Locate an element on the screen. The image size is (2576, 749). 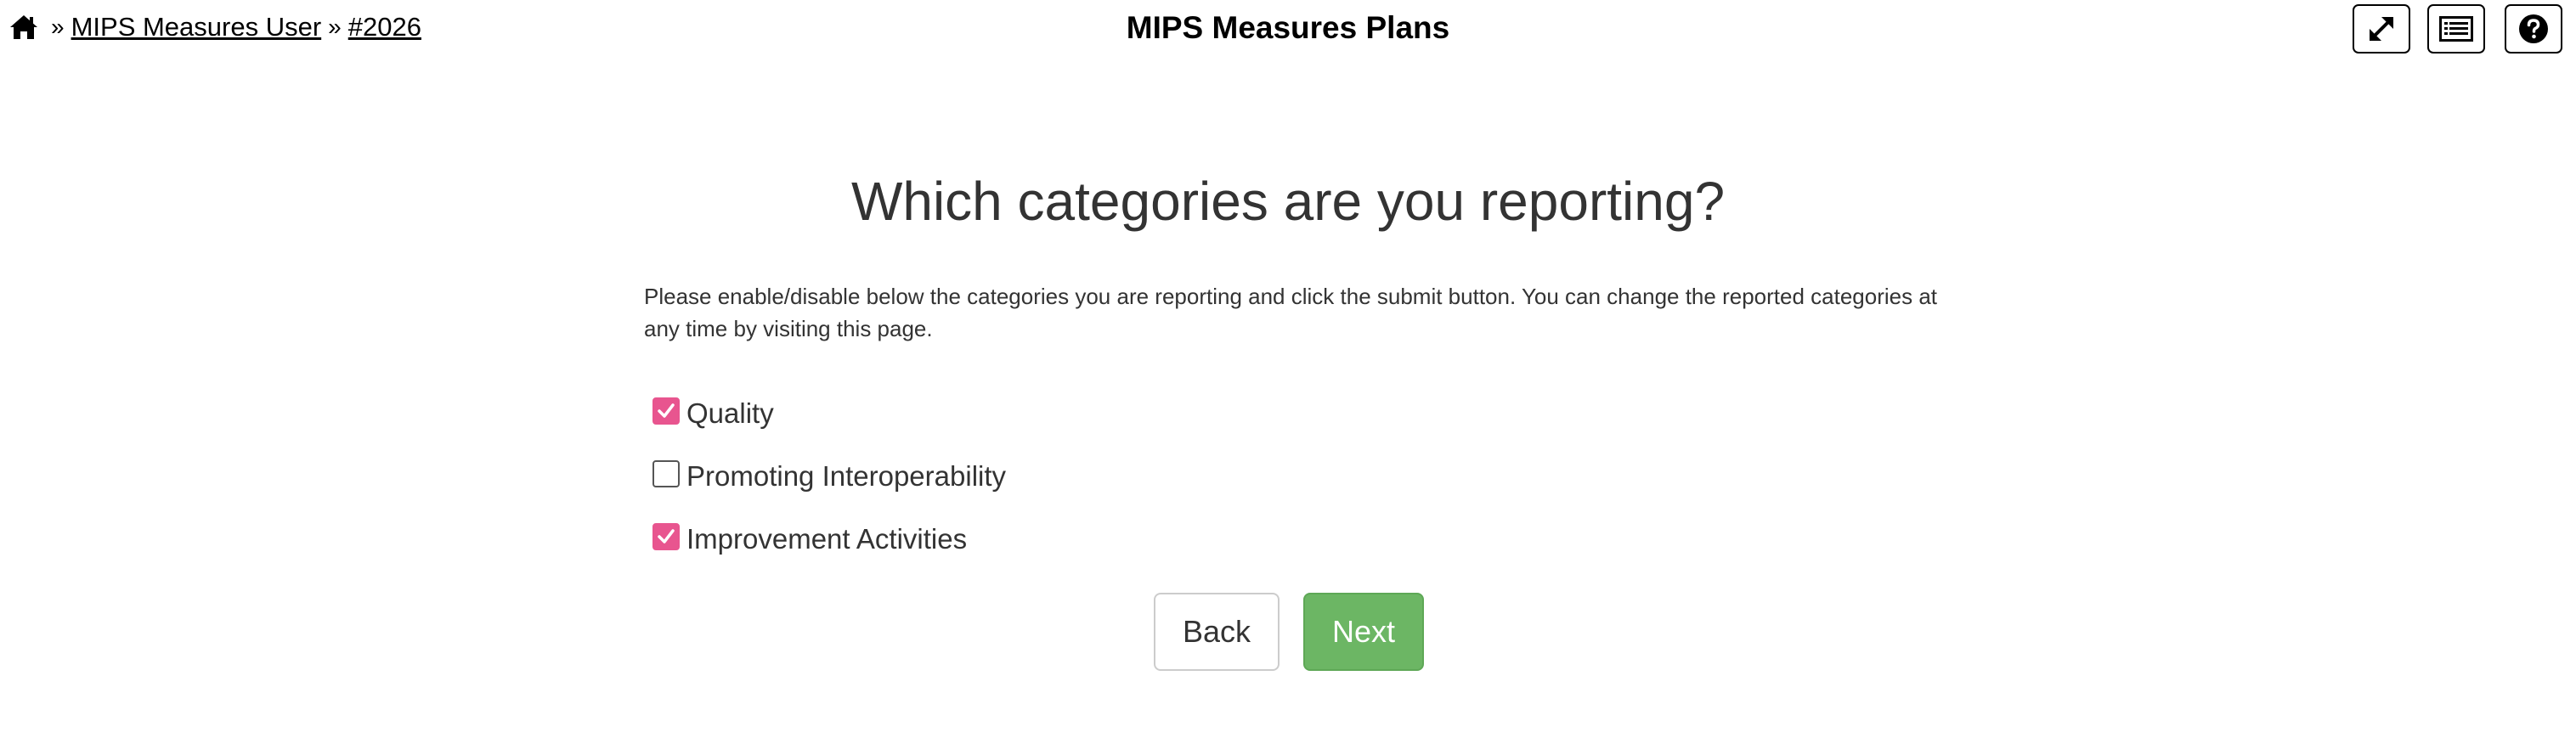
home-icon is located at coordinates (23, 27).